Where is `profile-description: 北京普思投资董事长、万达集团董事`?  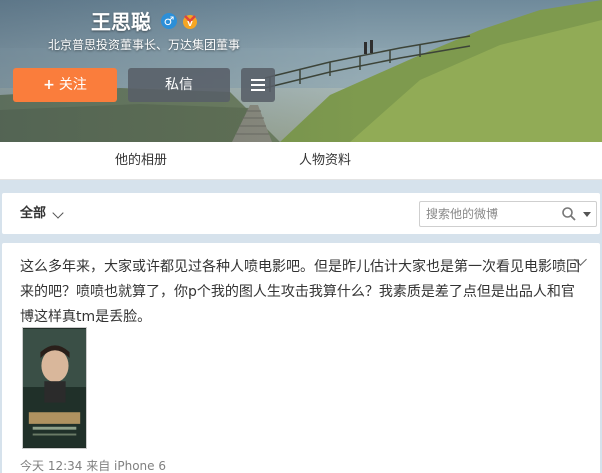
profile-description: 北京普思投资董事长、万达集团董事 is located at coordinates (144, 45).